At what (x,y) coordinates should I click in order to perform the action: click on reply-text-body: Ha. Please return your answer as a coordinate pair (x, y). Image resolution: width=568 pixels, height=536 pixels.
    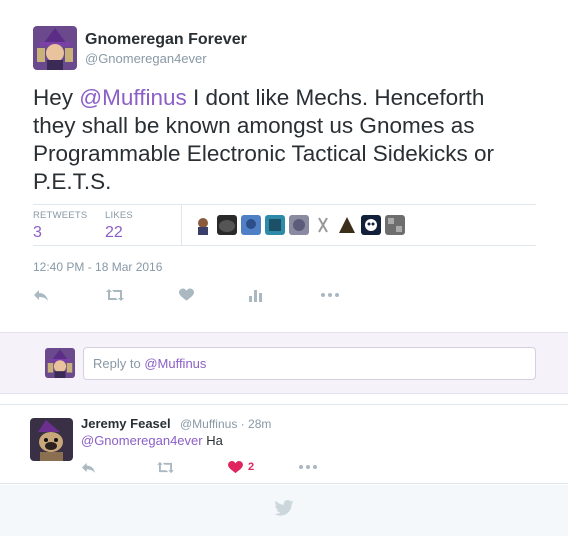
    Looking at the image, I should click on (212, 440).